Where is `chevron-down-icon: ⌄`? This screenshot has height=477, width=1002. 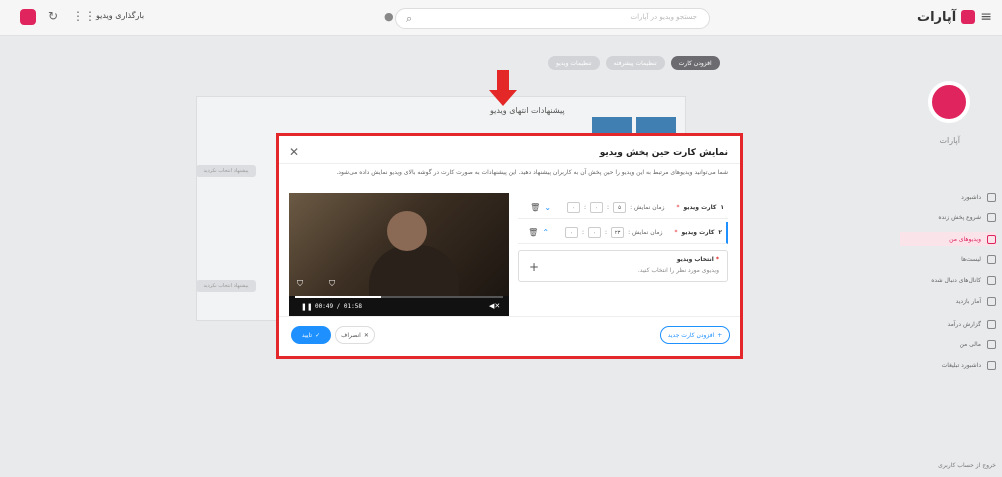 chevron-down-icon: ⌄ is located at coordinates (547, 207).